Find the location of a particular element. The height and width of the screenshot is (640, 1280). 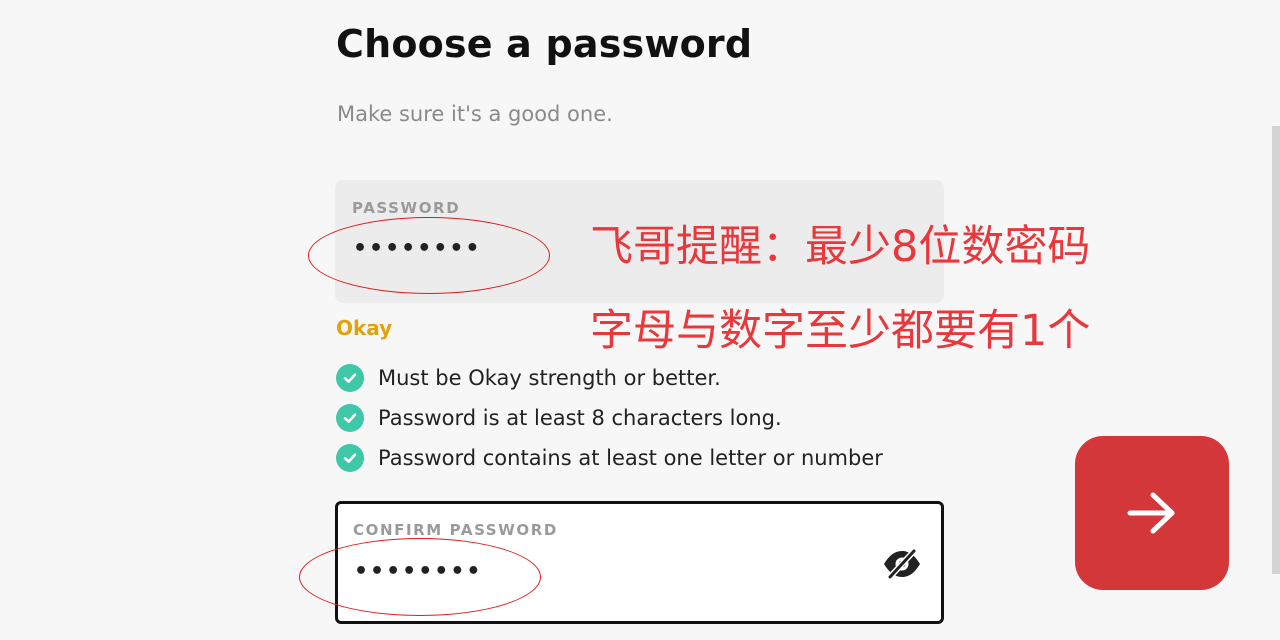

annotation-circle-password is located at coordinates (429, 255).